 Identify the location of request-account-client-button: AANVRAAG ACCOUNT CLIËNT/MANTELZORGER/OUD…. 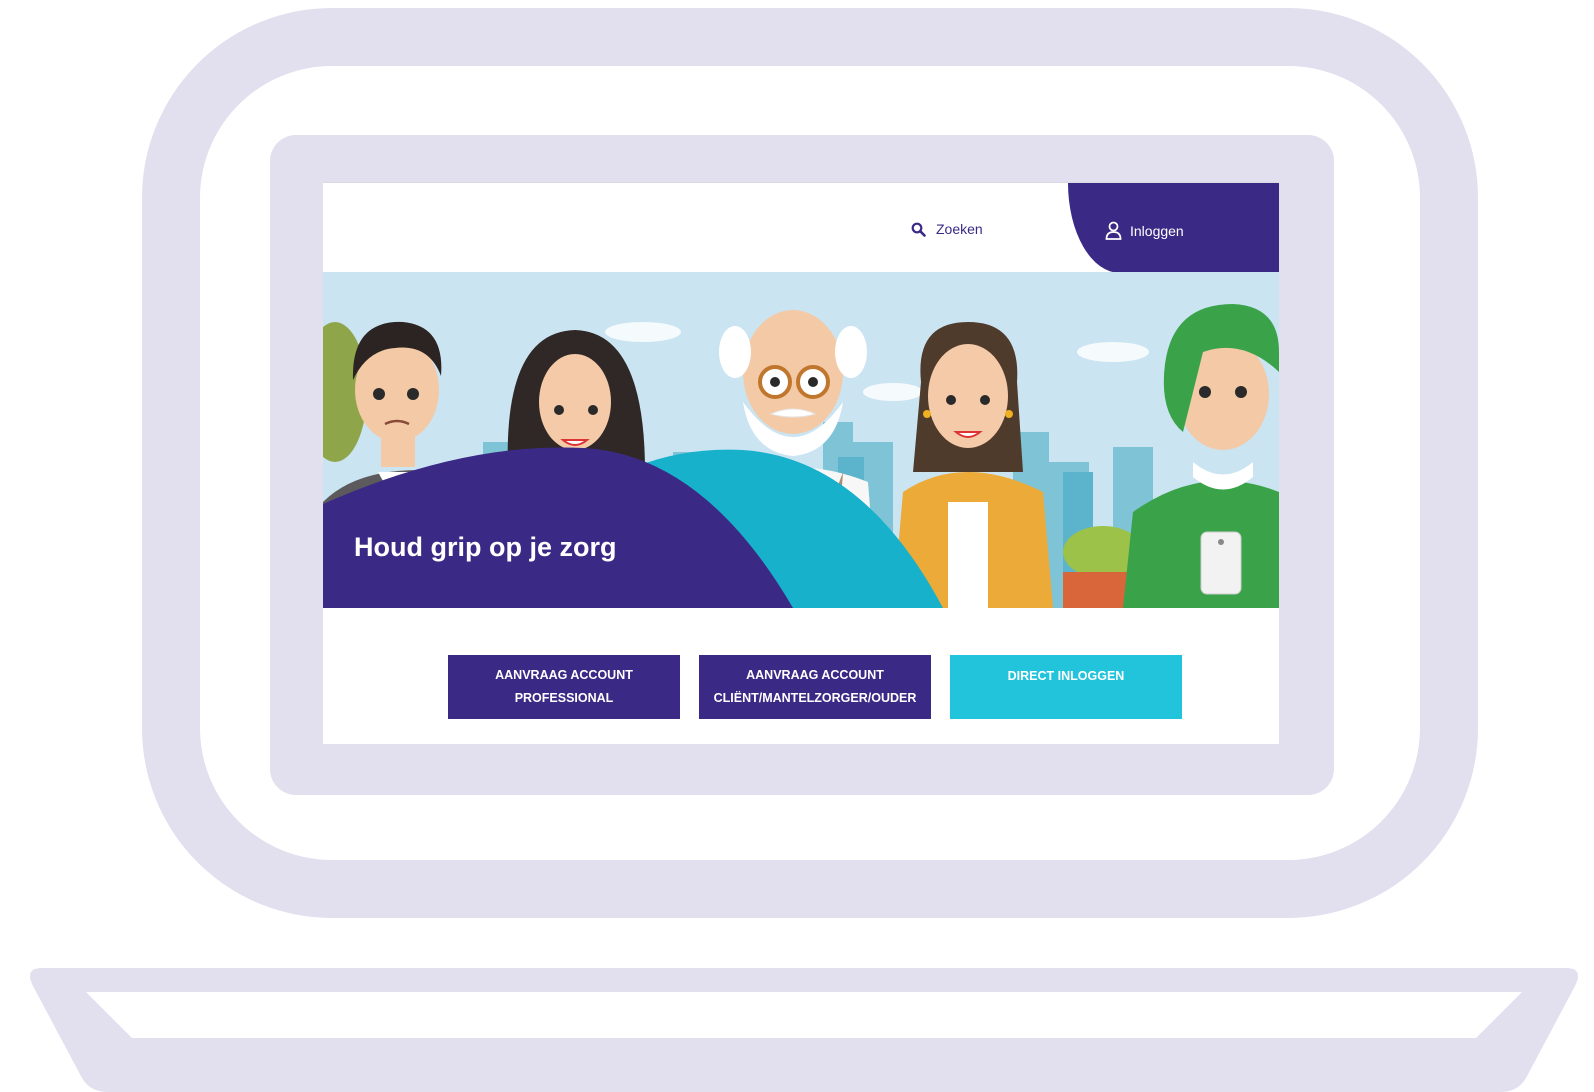
(815, 687).